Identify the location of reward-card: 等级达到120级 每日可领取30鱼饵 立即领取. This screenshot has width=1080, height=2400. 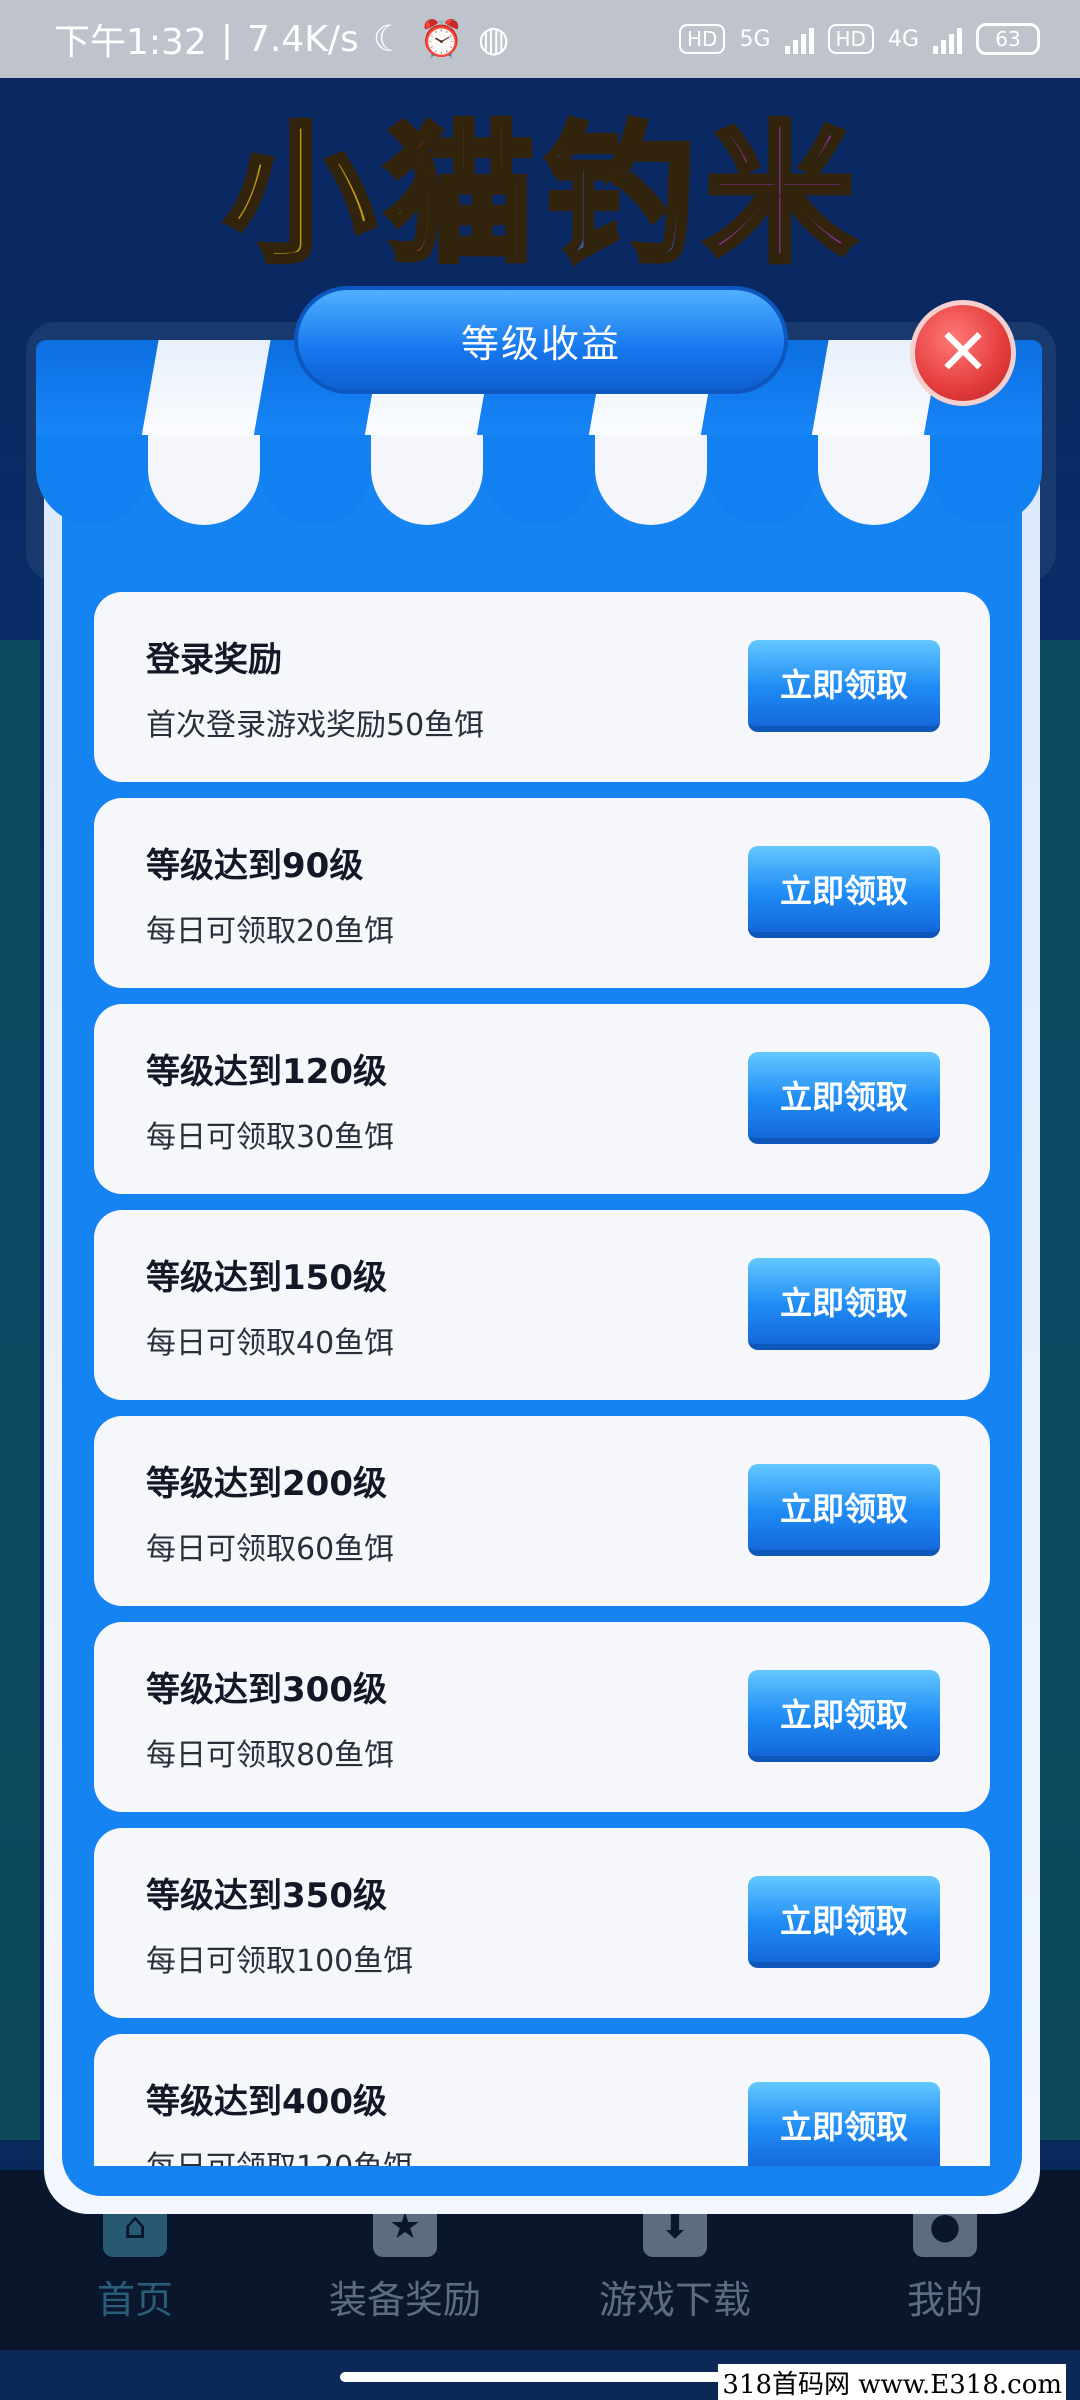
(542, 1099).